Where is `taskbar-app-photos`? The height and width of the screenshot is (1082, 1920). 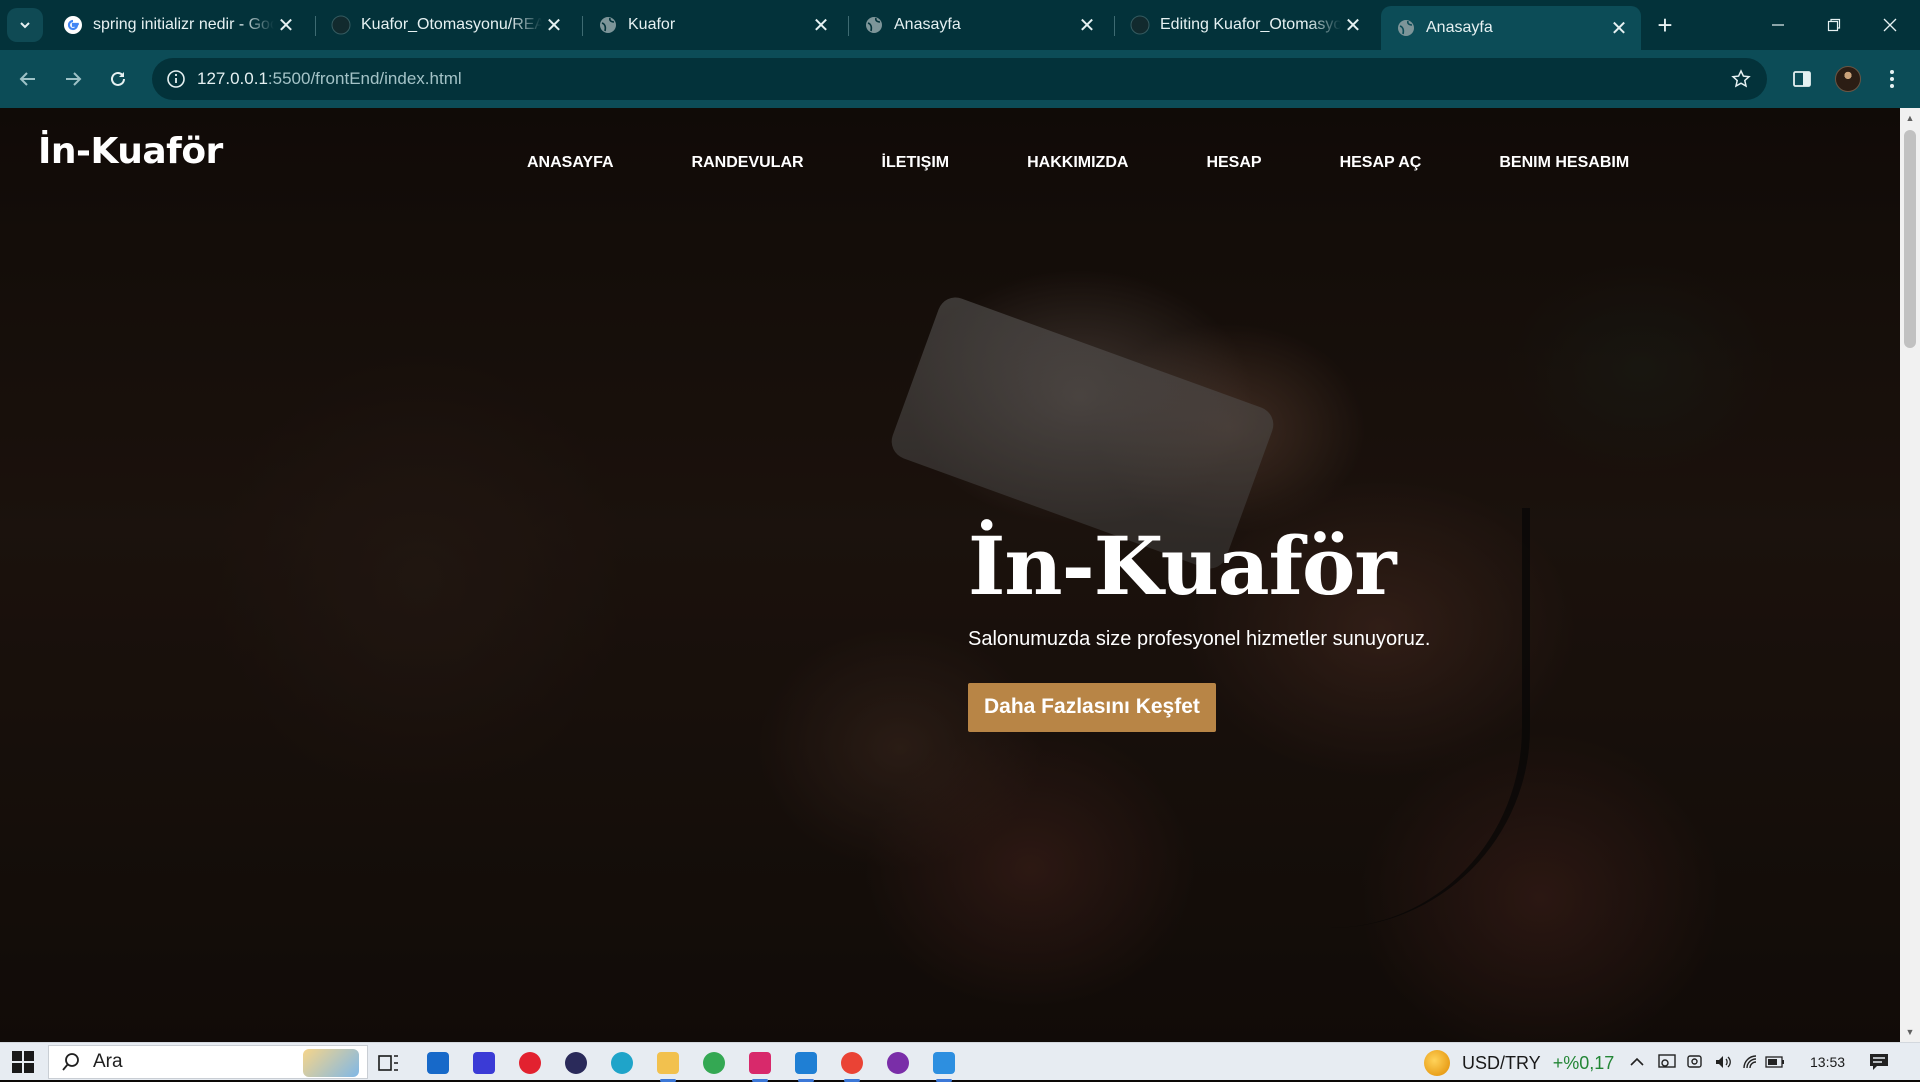
taskbar-app-photos is located at coordinates (944, 1064).